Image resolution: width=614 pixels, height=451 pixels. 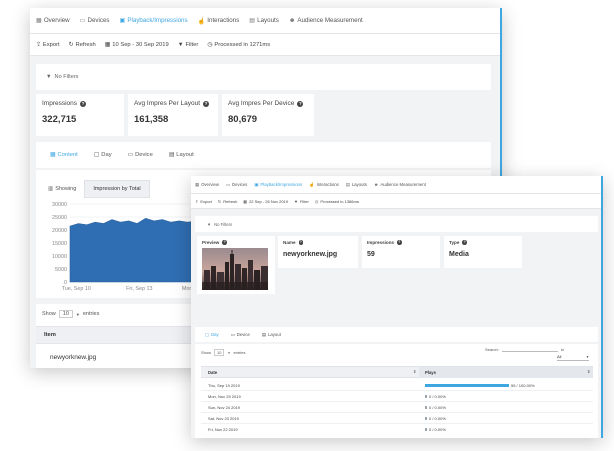 What do you see at coordinates (122, 20) in the screenshot?
I see `play-icon: ▣` at bounding box center [122, 20].